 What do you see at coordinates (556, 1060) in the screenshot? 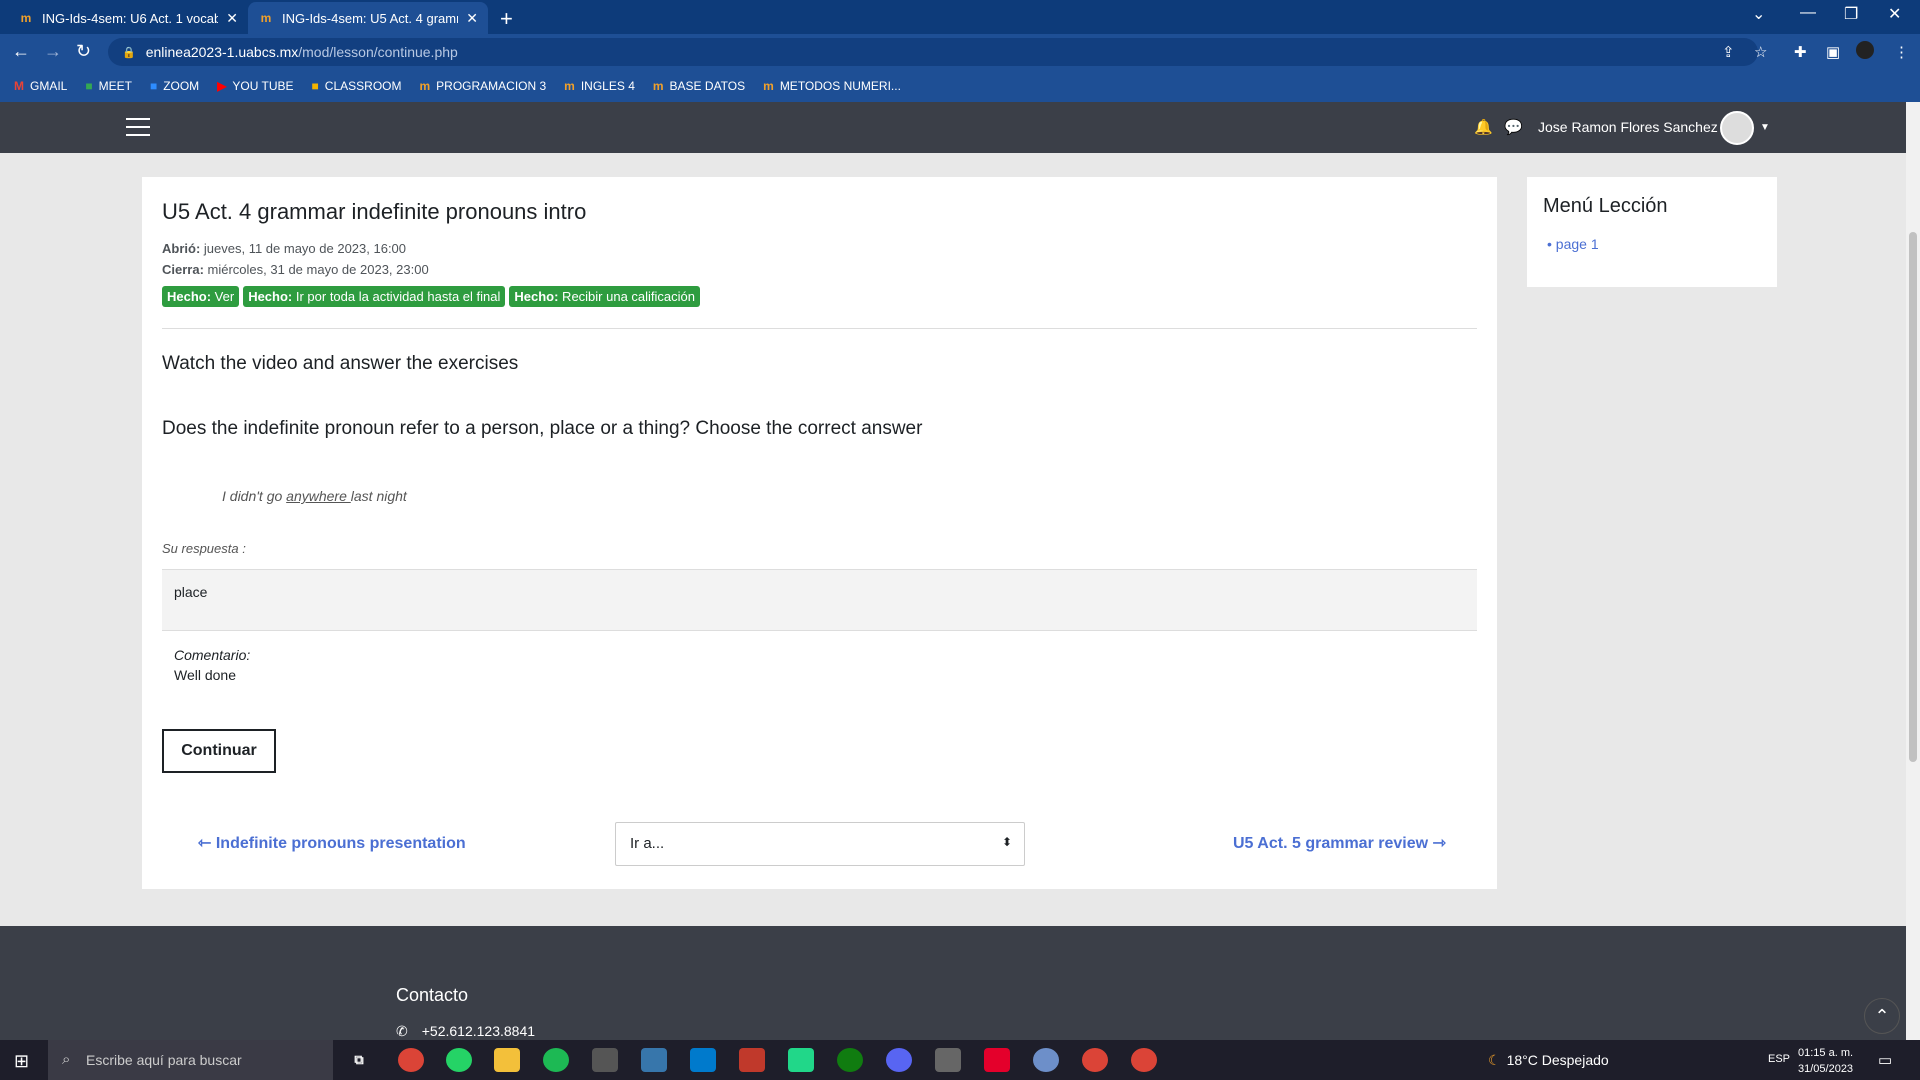
I see `spotify-icon` at bounding box center [556, 1060].